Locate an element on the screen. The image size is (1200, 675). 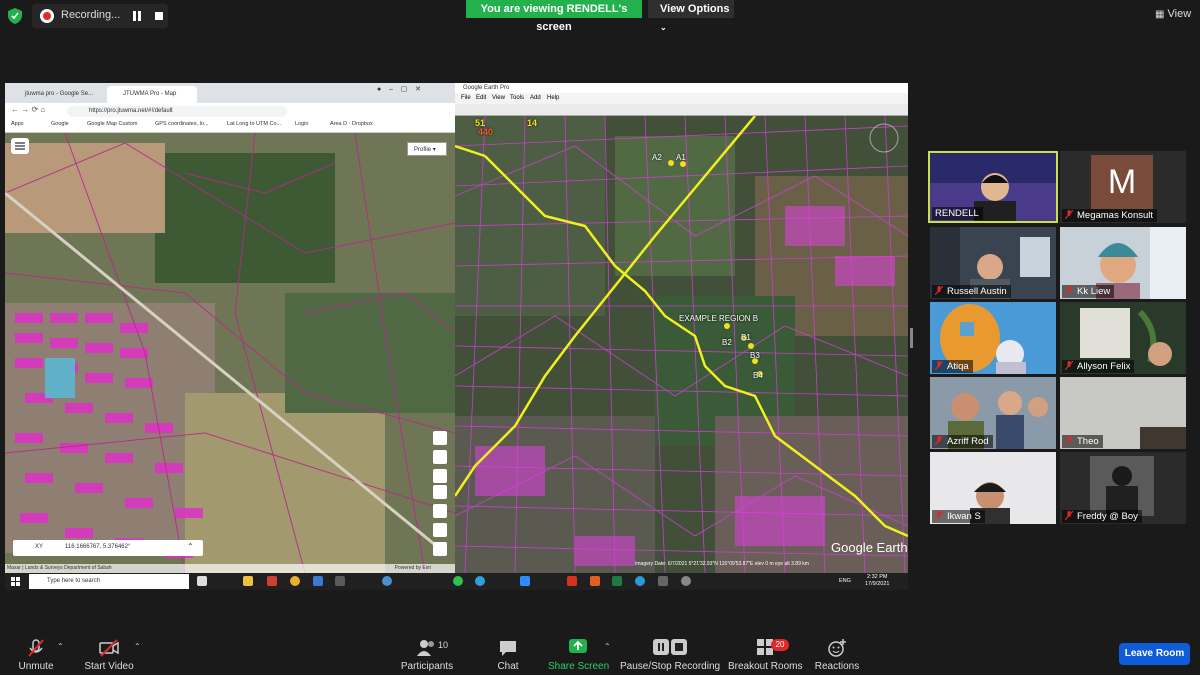
esri-attribution: Powered by Esri is located at coordinates (412, 568).